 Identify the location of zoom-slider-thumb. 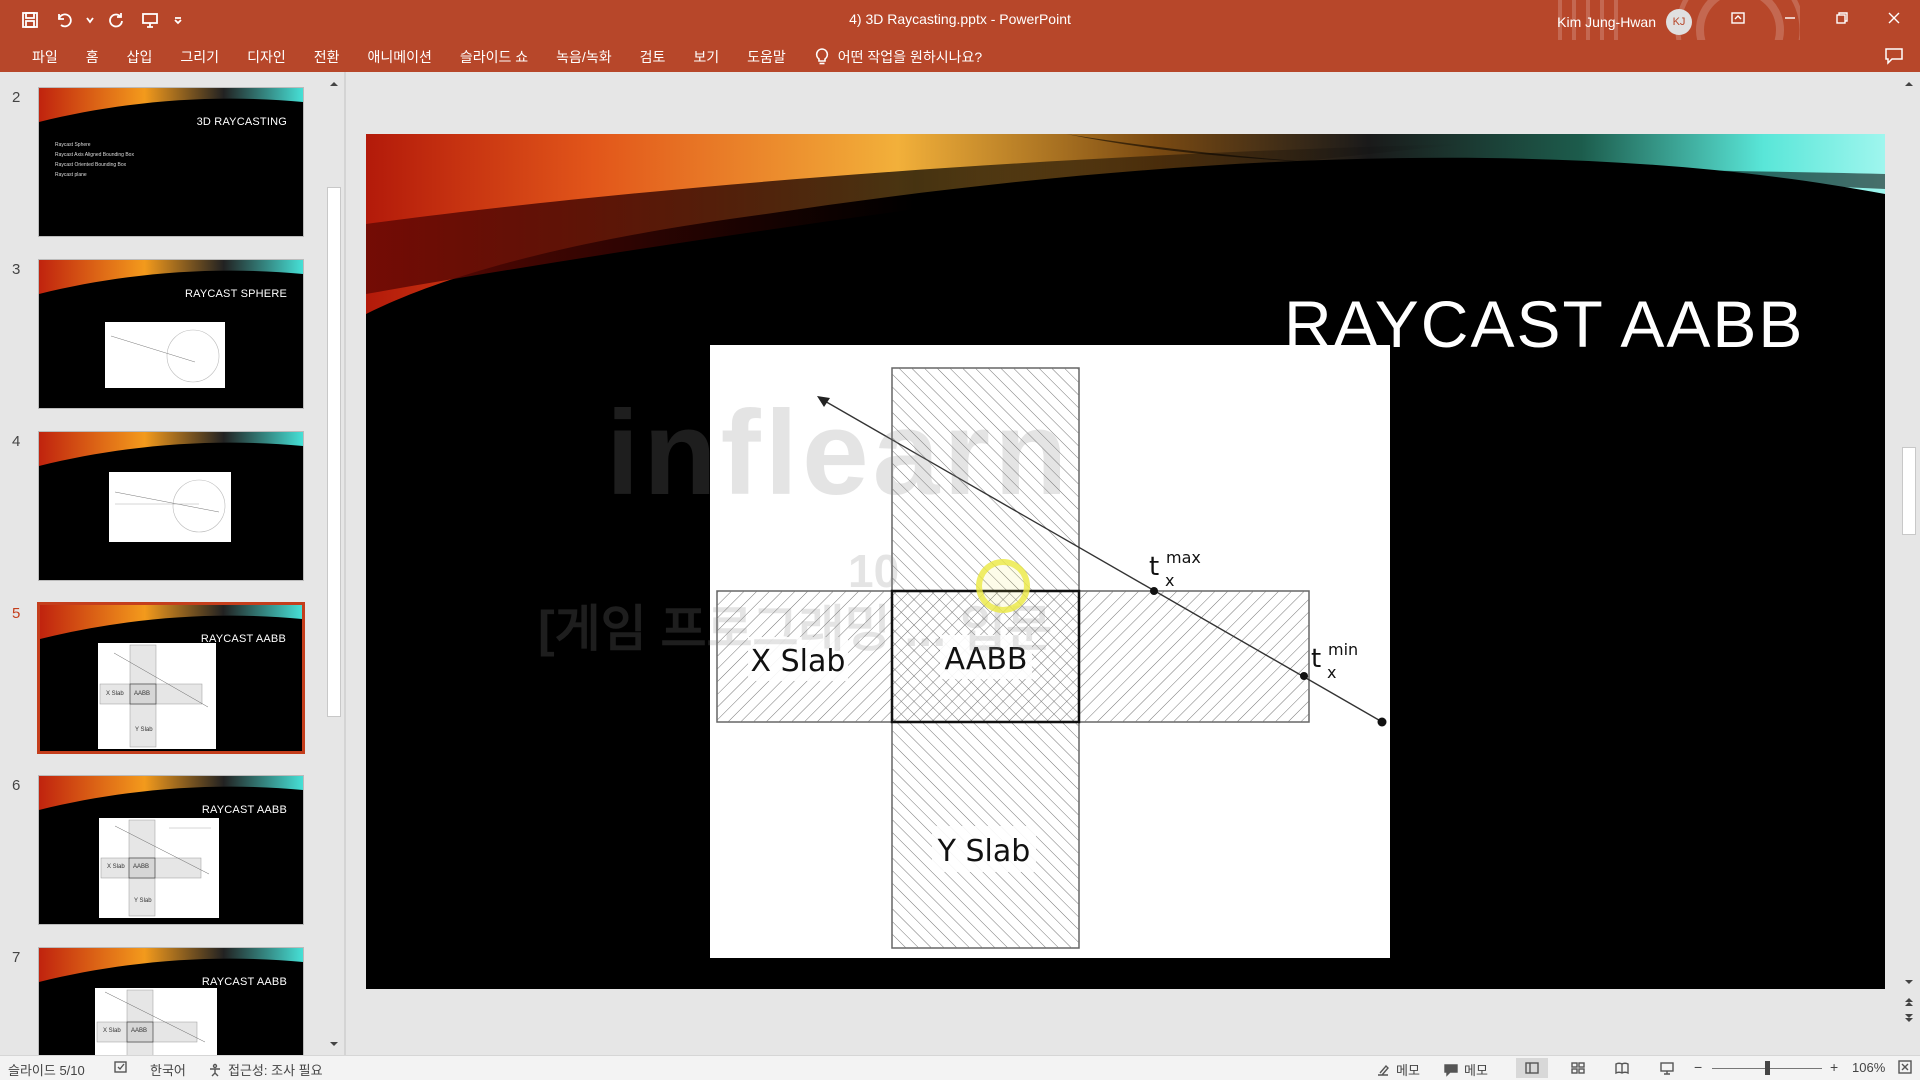
(1767, 1068).